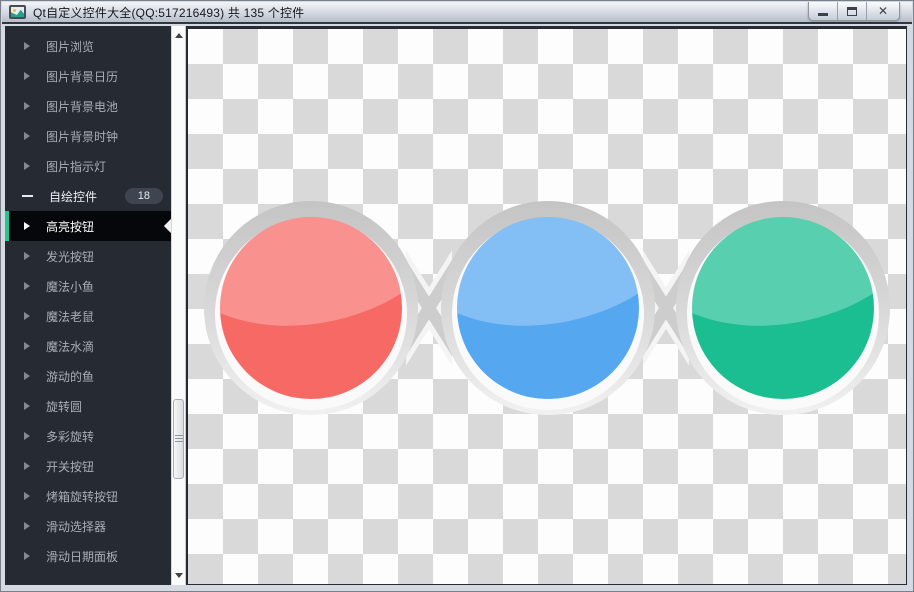  I want to click on sidebar-item-label: 魔法小鱼, so click(70, 286).